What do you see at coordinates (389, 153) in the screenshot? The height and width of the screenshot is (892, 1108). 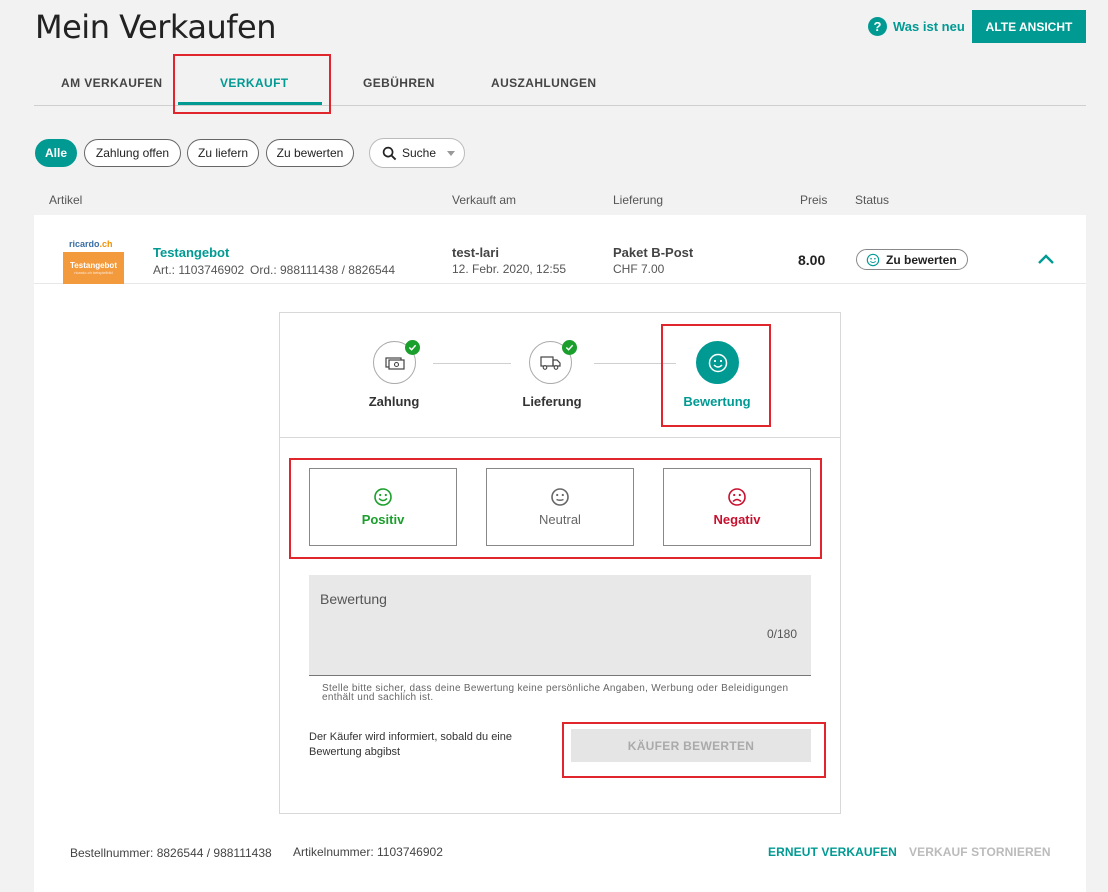 I see `search-icon` at bounding box center [389, 153].